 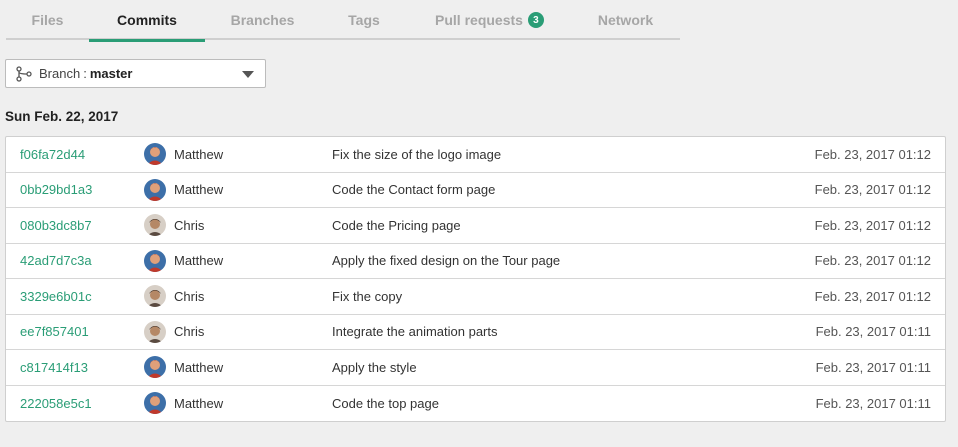 What do you see at coordinates (56, 260) in the screenshot?
I see `commit-sha-link: 42ad7d7c3a` at bounding box center [56, 260].